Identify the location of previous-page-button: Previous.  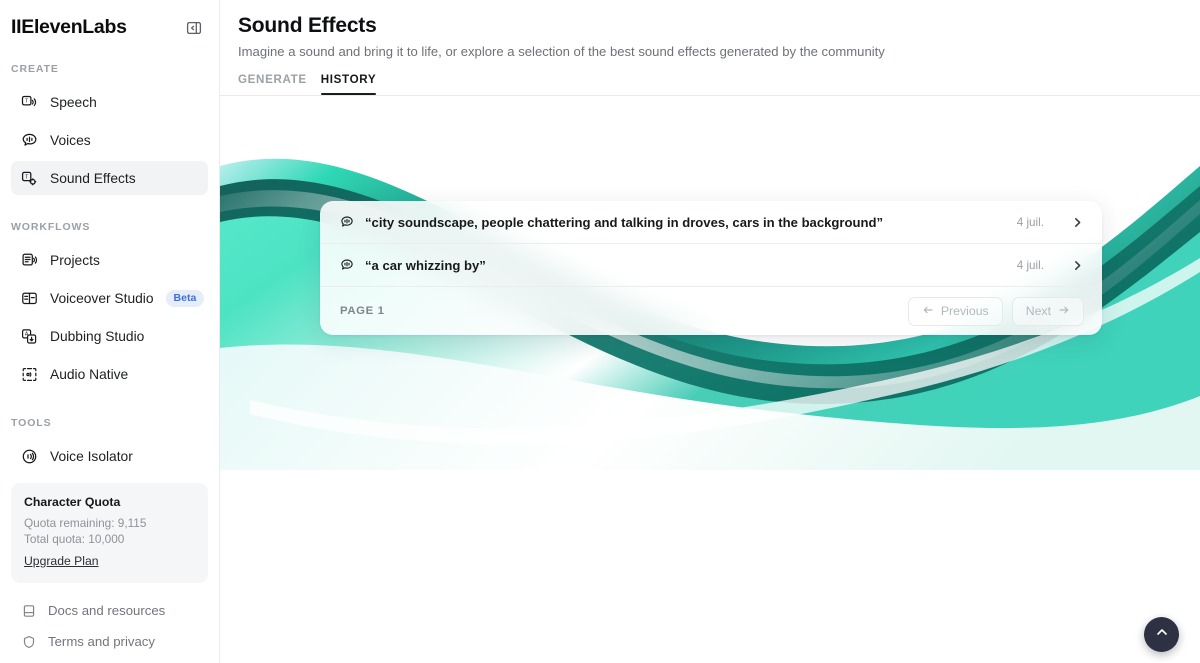
(955, 311).